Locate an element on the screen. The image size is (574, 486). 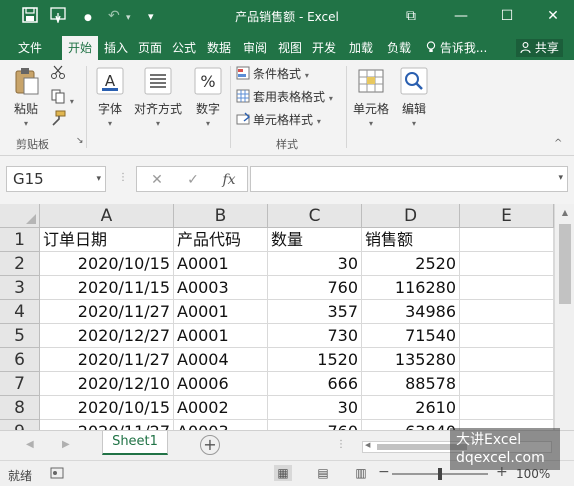
row-header: 6 is located at coordinates (20, 360).